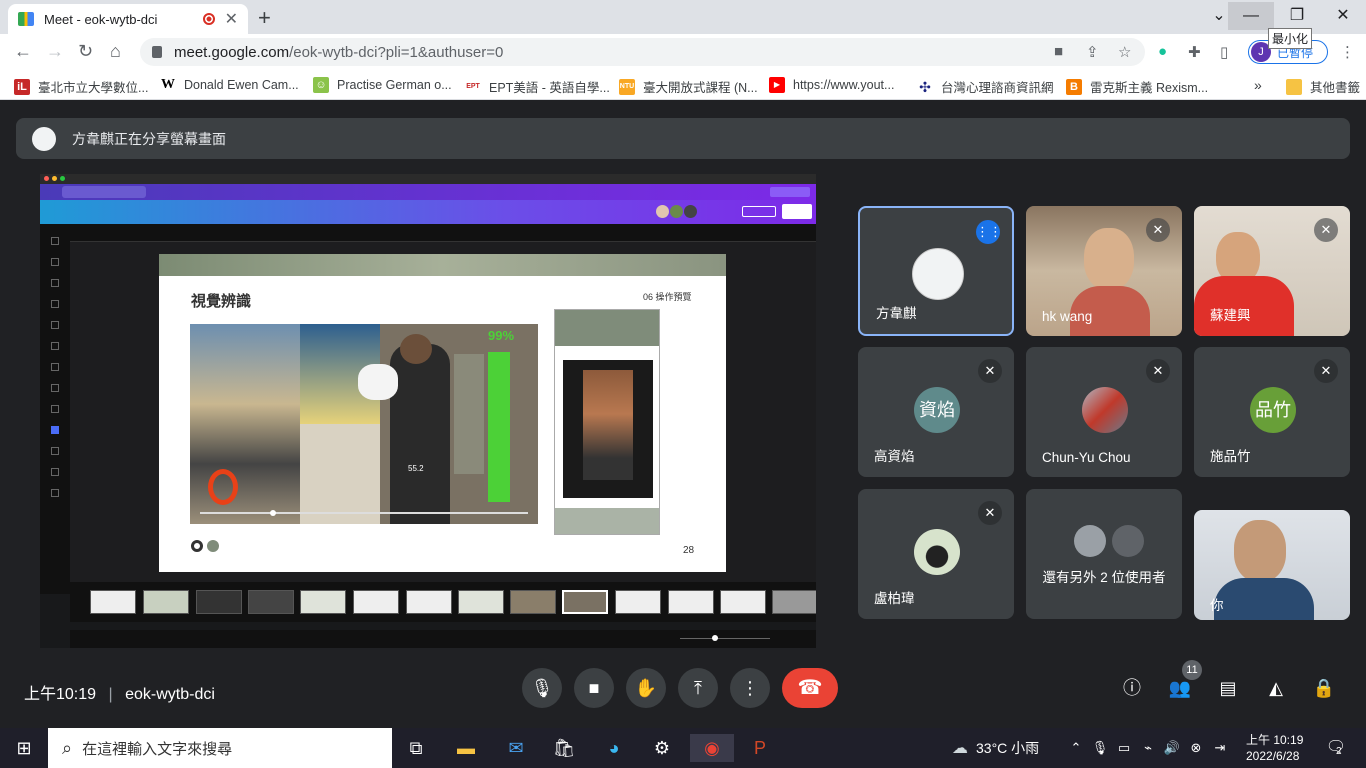  What do you see at coordinates (1104, 554) in the screenshot?
I see `participant-tile-others: 還有另外 2 位使用者` at bounding box center [1104, 554].